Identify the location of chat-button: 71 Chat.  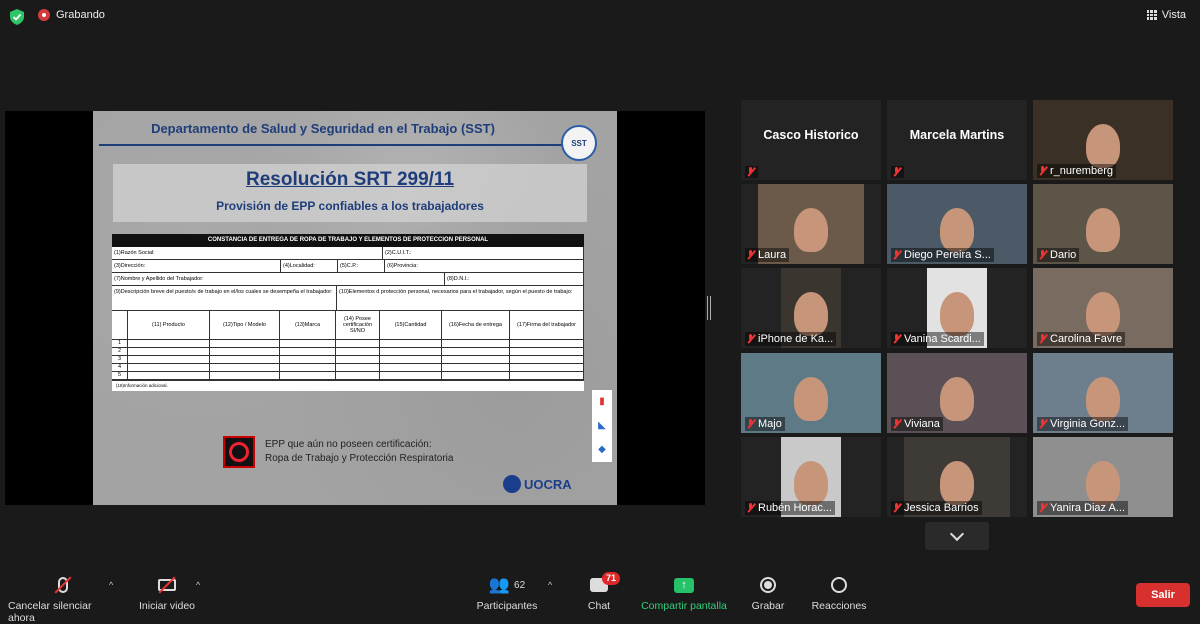
(601, 591).